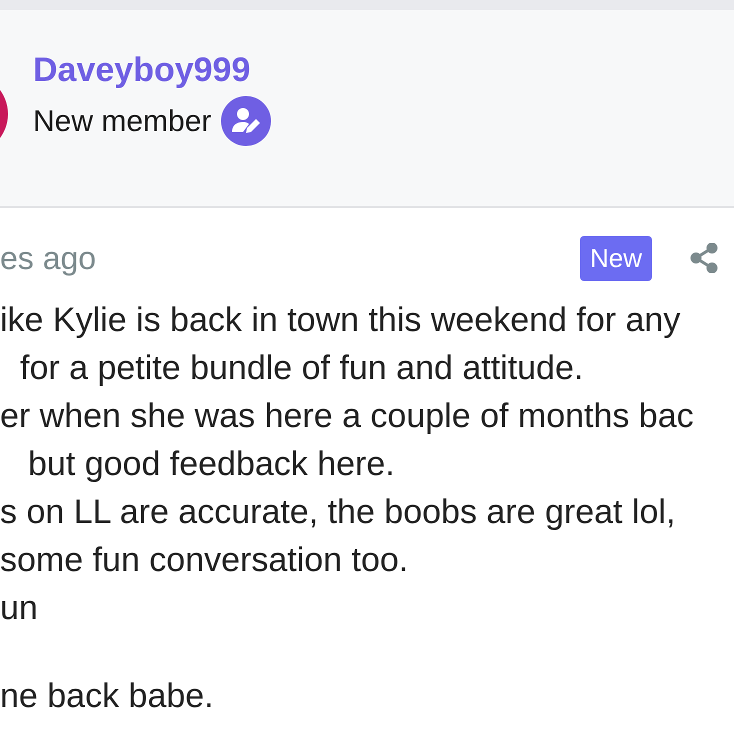 The image size is (734, 734). I want to click on post-text-line: ike Kylie is back in town this weekend for any, so click(341, 320).